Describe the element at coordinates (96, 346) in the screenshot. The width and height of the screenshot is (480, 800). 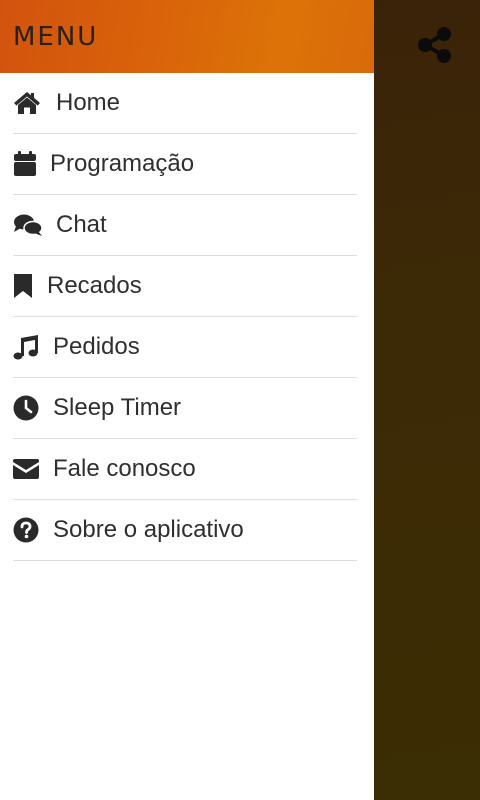
I see `menu-label-pedidos: Pedidos` at that location.